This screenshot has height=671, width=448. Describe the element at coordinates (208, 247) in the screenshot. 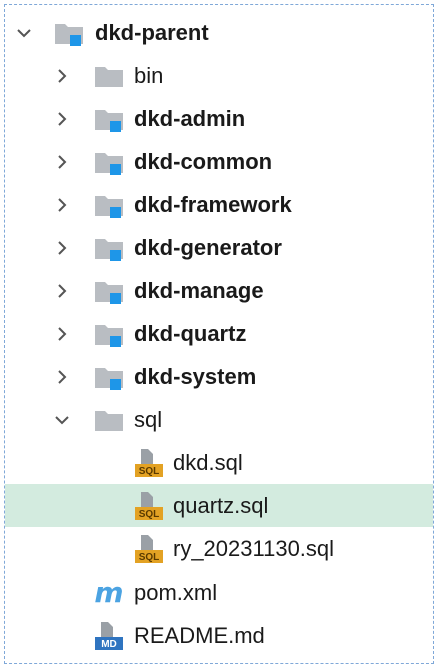

I see `tree-label: dkd-generator` at that location.